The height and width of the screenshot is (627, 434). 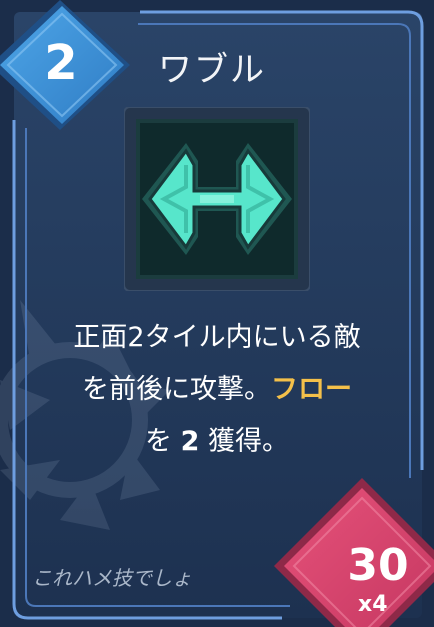 I want to click on card-multiplier: x4, so click(x=373, y=604).